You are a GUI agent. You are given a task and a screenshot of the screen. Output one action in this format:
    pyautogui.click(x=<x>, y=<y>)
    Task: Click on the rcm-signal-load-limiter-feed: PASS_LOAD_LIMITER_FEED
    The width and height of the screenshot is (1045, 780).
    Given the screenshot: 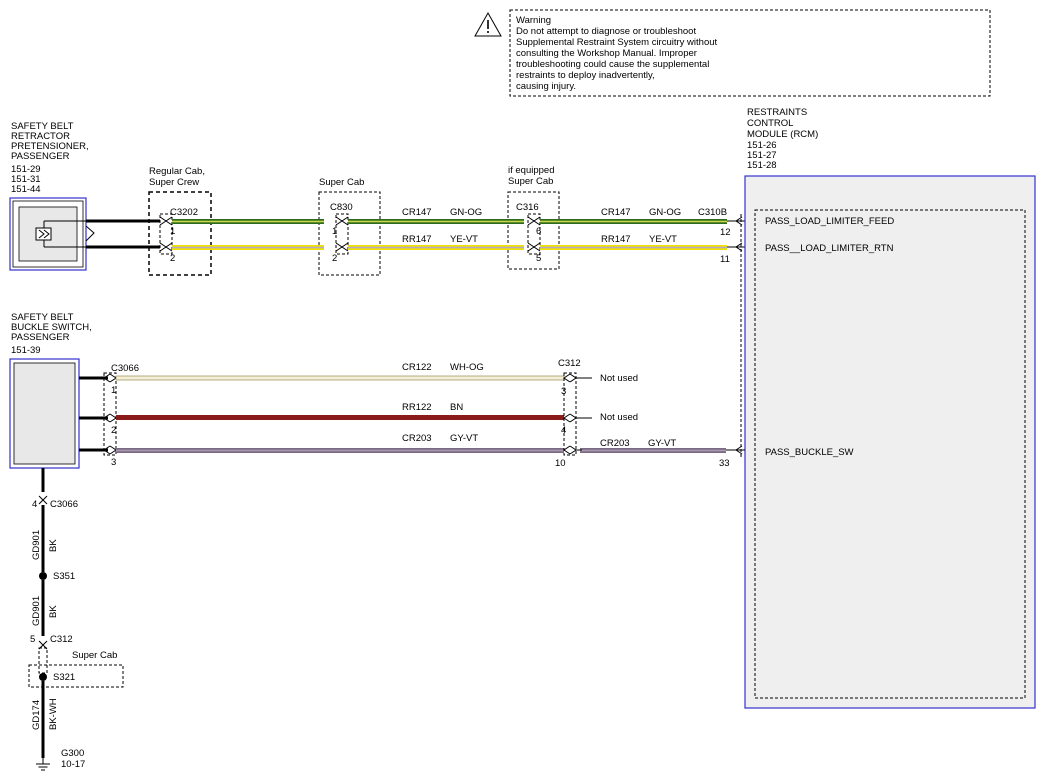 What is the action you would take?
    pyautogui.click(x=829, y=221)
    